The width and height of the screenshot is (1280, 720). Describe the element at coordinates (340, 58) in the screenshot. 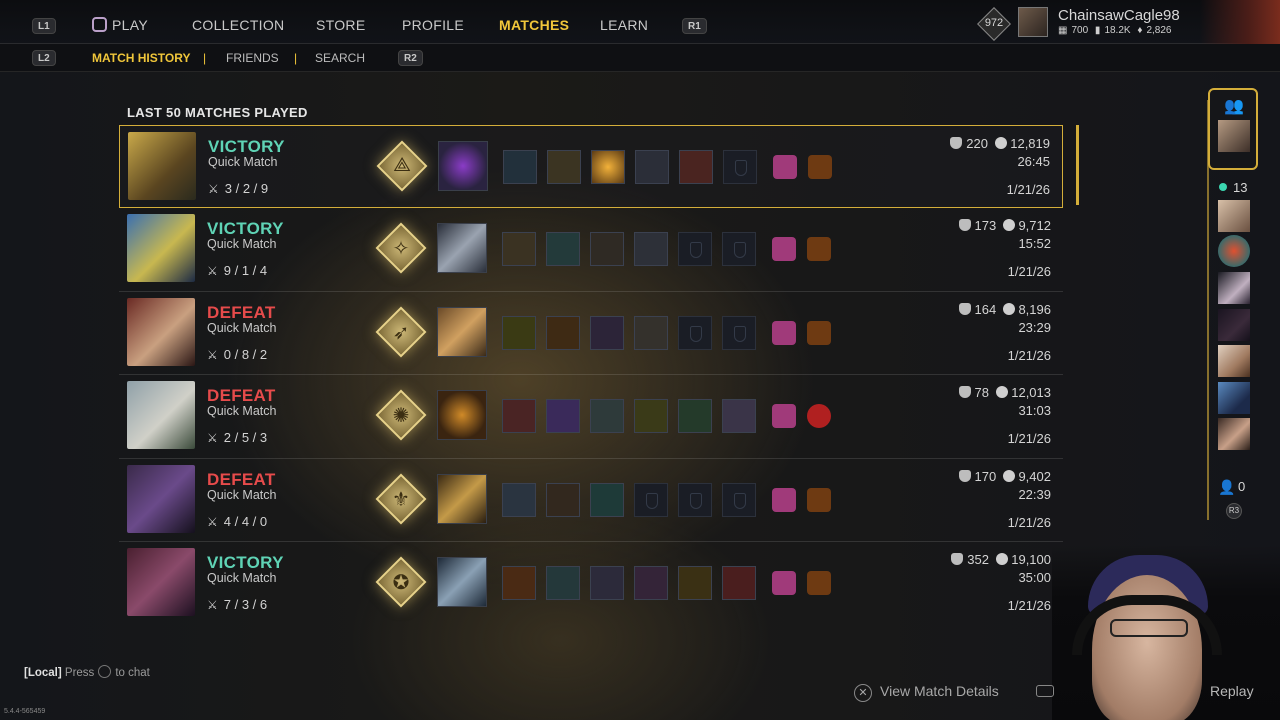

I see `tab-search: SEARCH` at that location.